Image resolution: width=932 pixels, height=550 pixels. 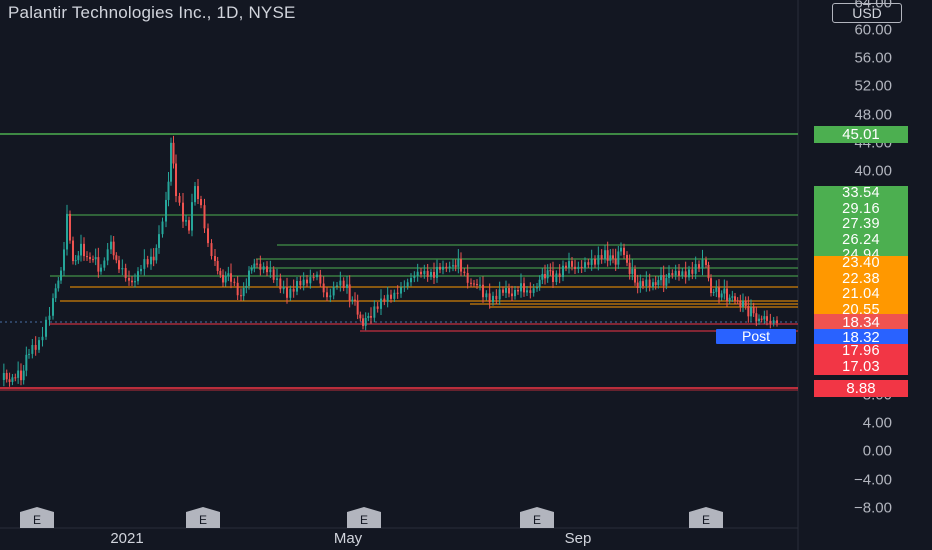 I want to click on price-tick: 40.00, so click(x=873, y=171).